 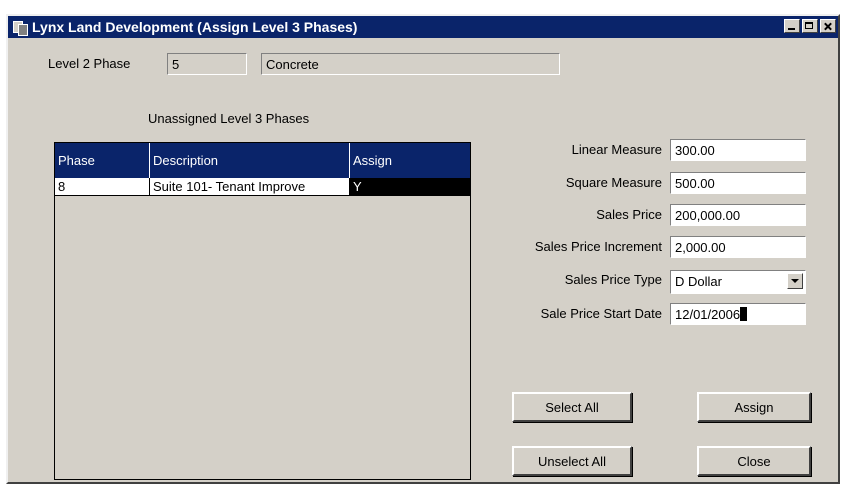 What do you see at coordinates (572, 461) in the screenshot?
I see `unselect-all-button: Unselect All` at bounding box center [572, 461].